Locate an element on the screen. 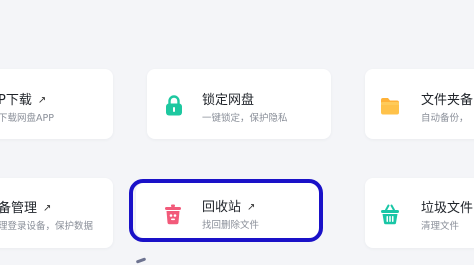 The image size is (474, 265). card-recycle-bin: 回收站 ↗ 找回删除文件 is located at coordinates (227, 210).